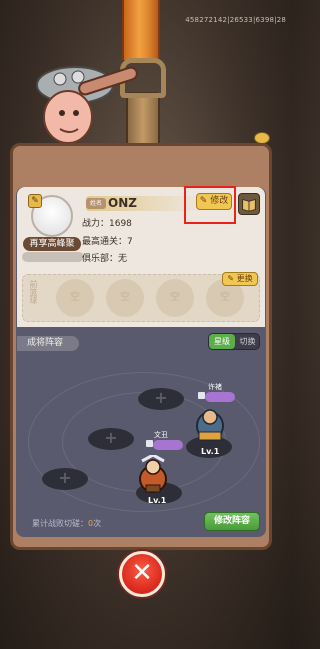  What do you see at coordinates (244, 278) in the screenshot?
I see `replace-label: 更换` at bounding box center [244, 278].